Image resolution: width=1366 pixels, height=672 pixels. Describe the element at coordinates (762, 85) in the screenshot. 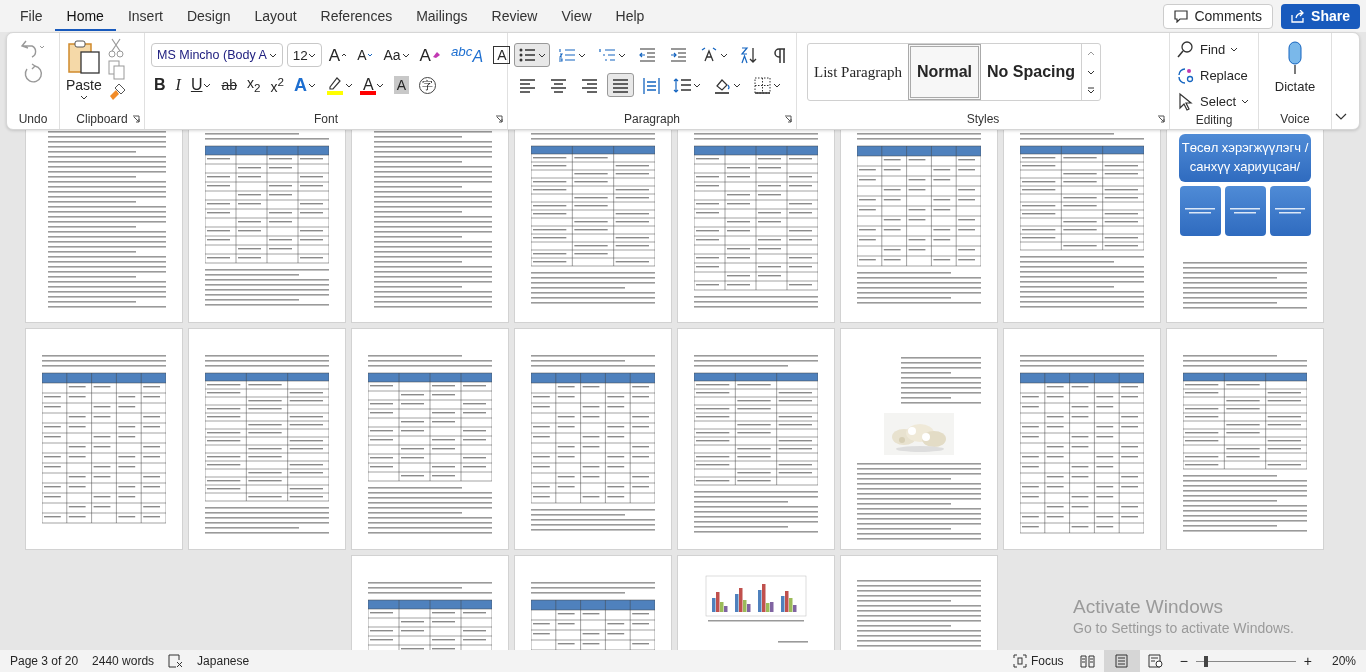

I see `borders-icon` at that location.